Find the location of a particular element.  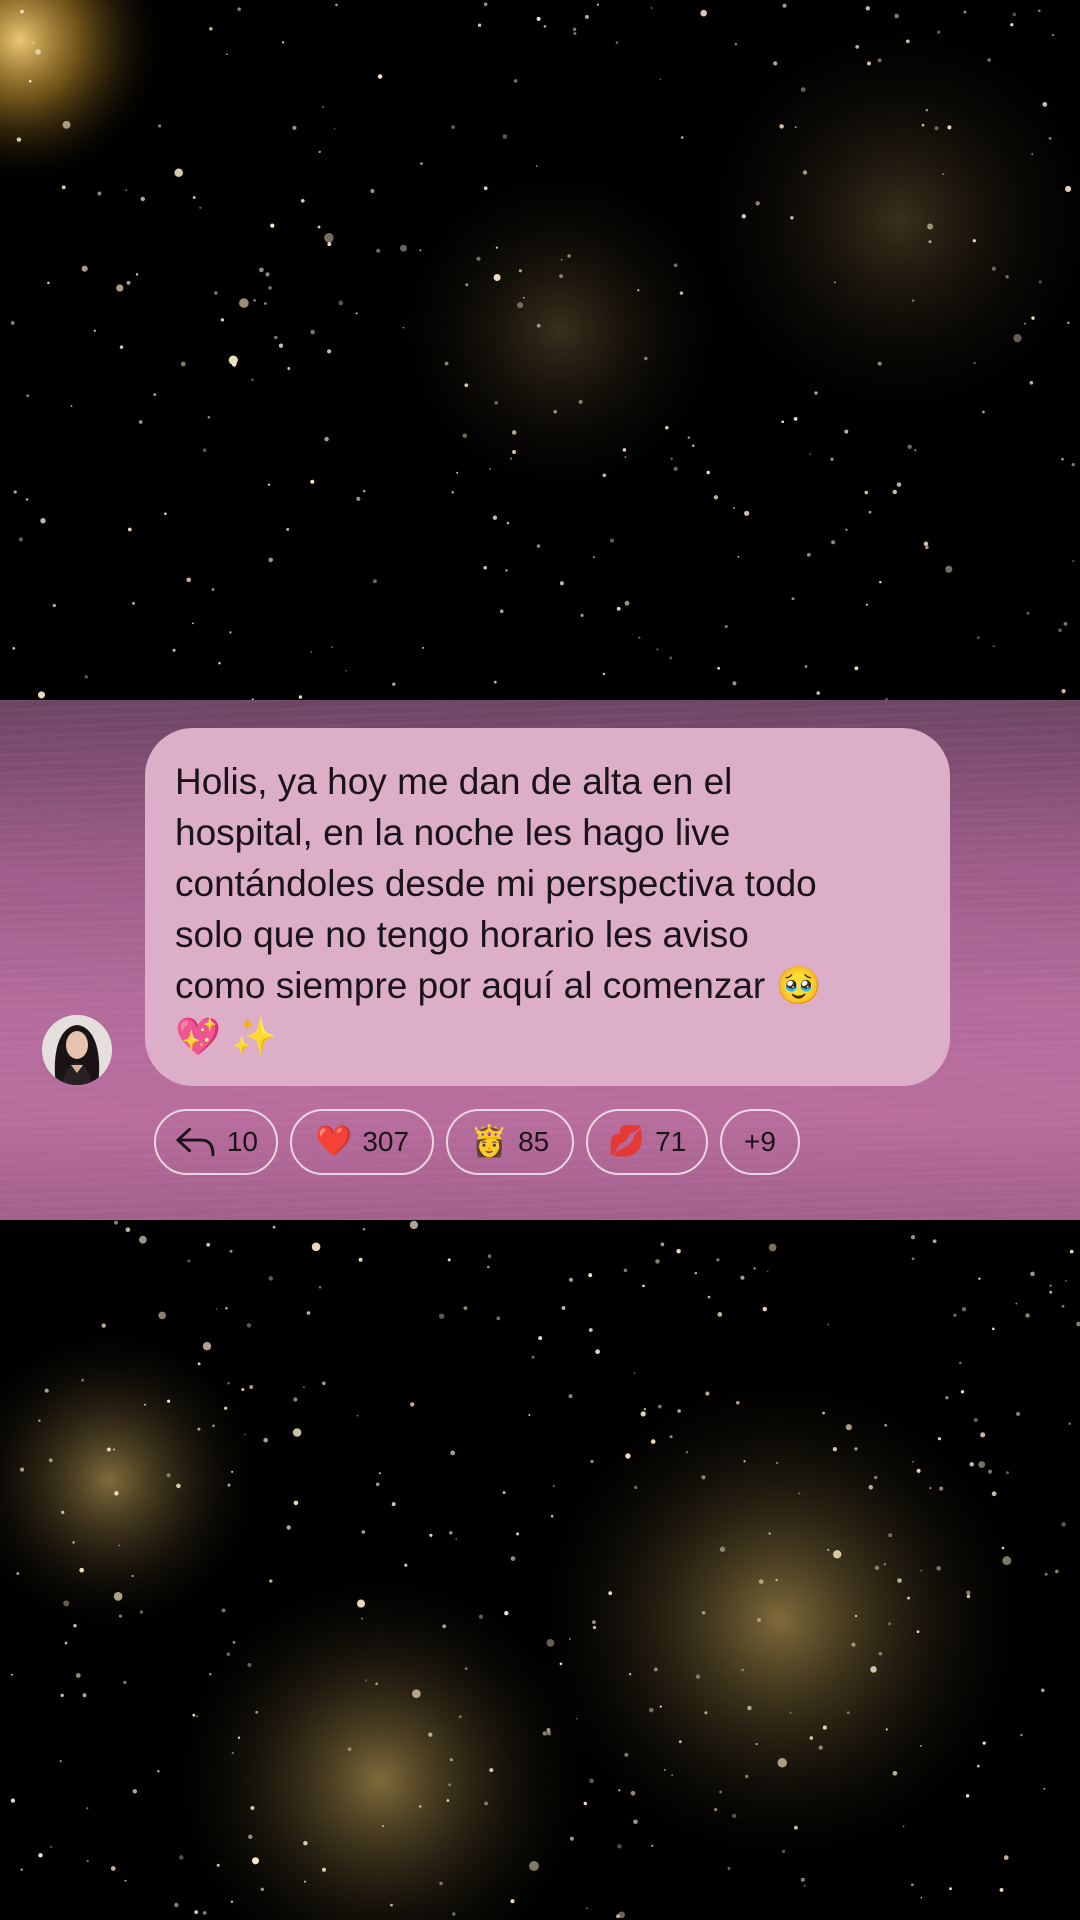

kiss-reaction-button: 💋 71 is located at coordinates (647, 1142).